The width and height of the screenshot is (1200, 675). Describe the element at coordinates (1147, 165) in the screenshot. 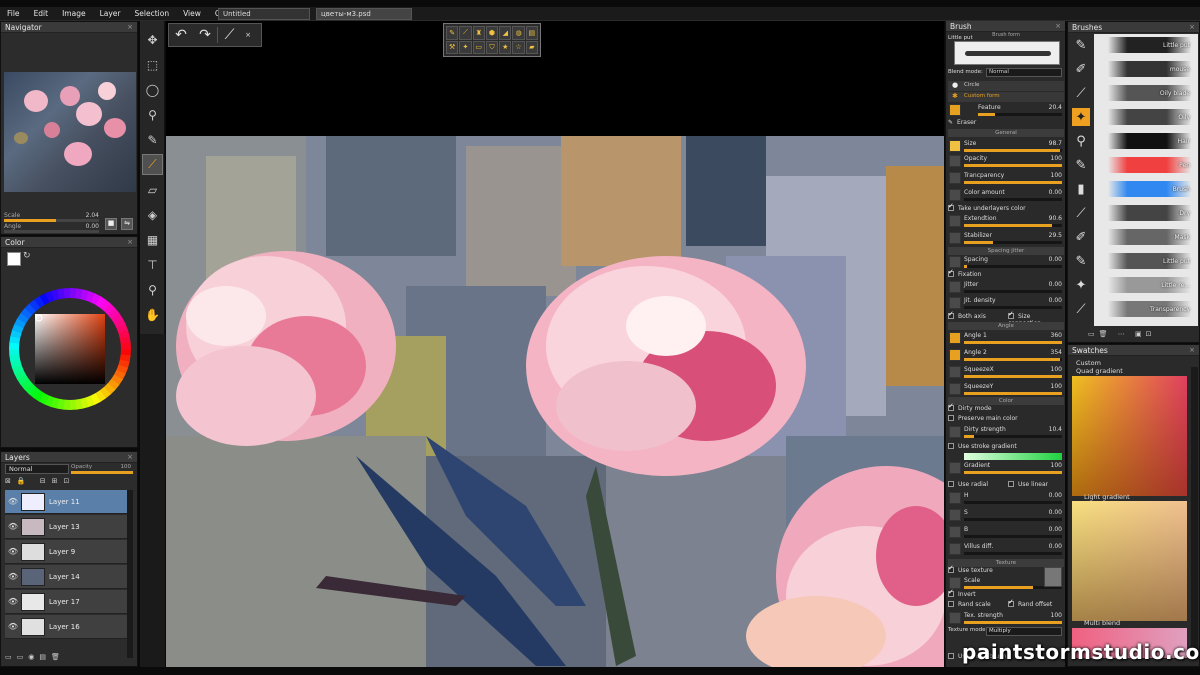

I see `brush-preset-stroke: Pen` at that location.